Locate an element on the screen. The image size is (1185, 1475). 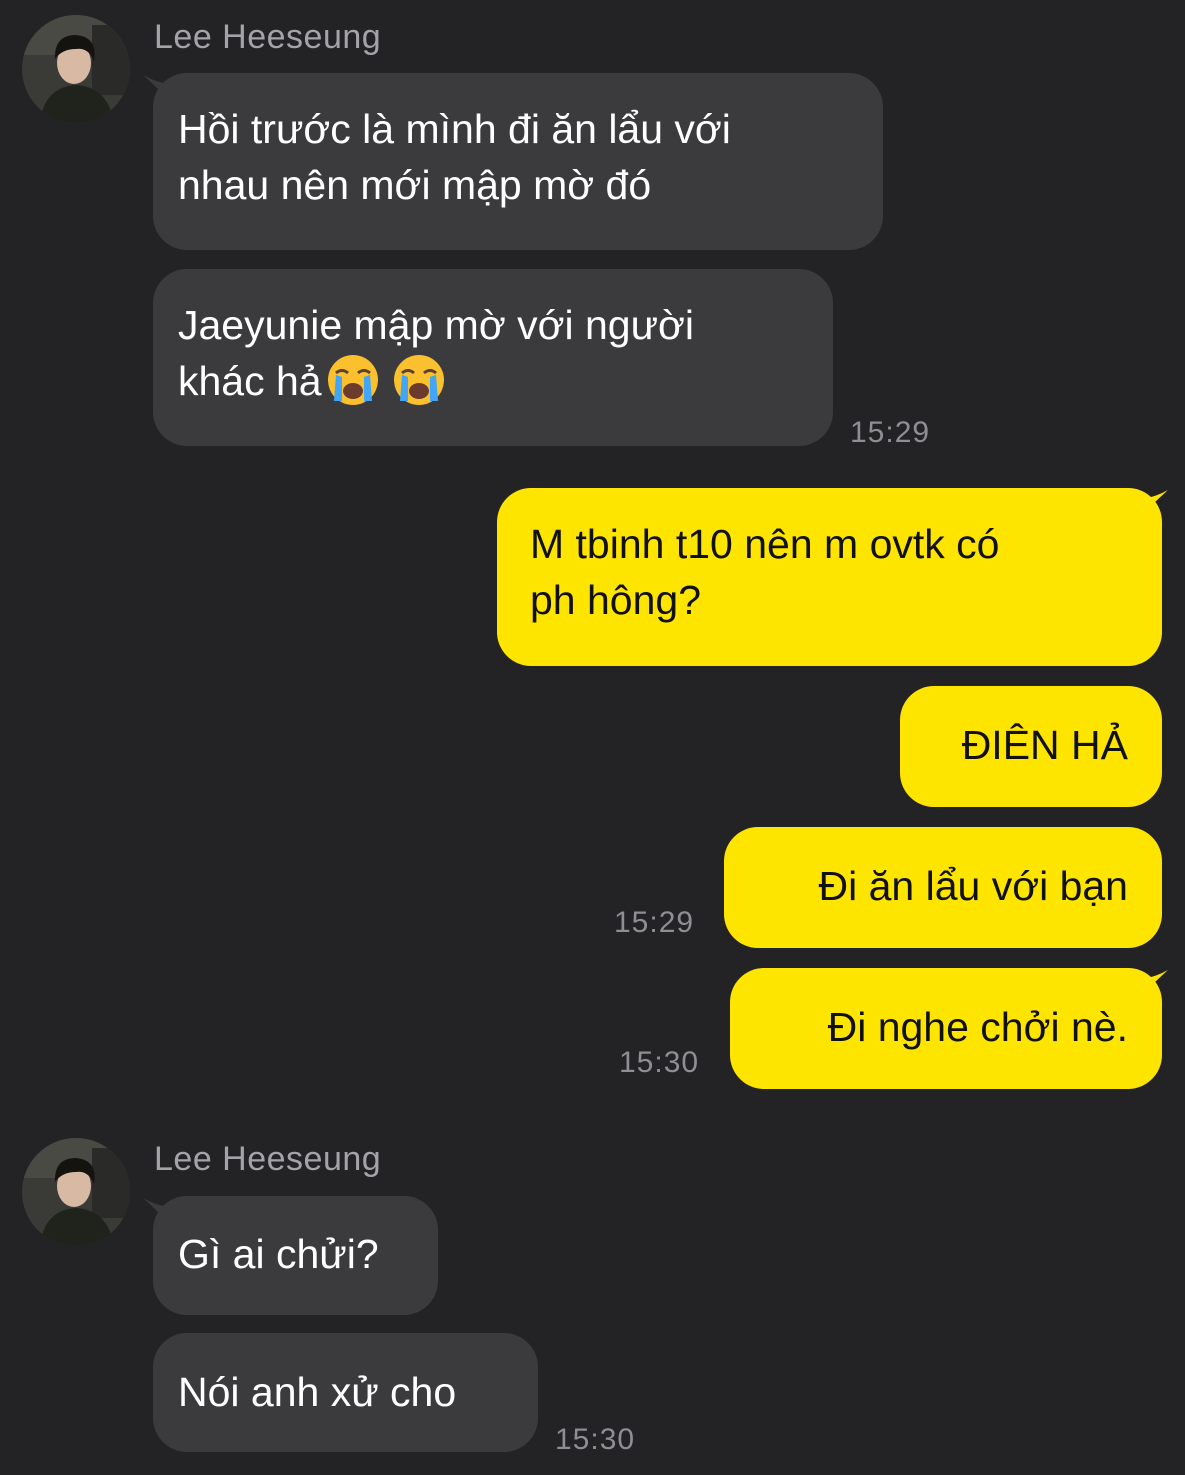
message-line: ph hông? is located at coordinates (616, 600).